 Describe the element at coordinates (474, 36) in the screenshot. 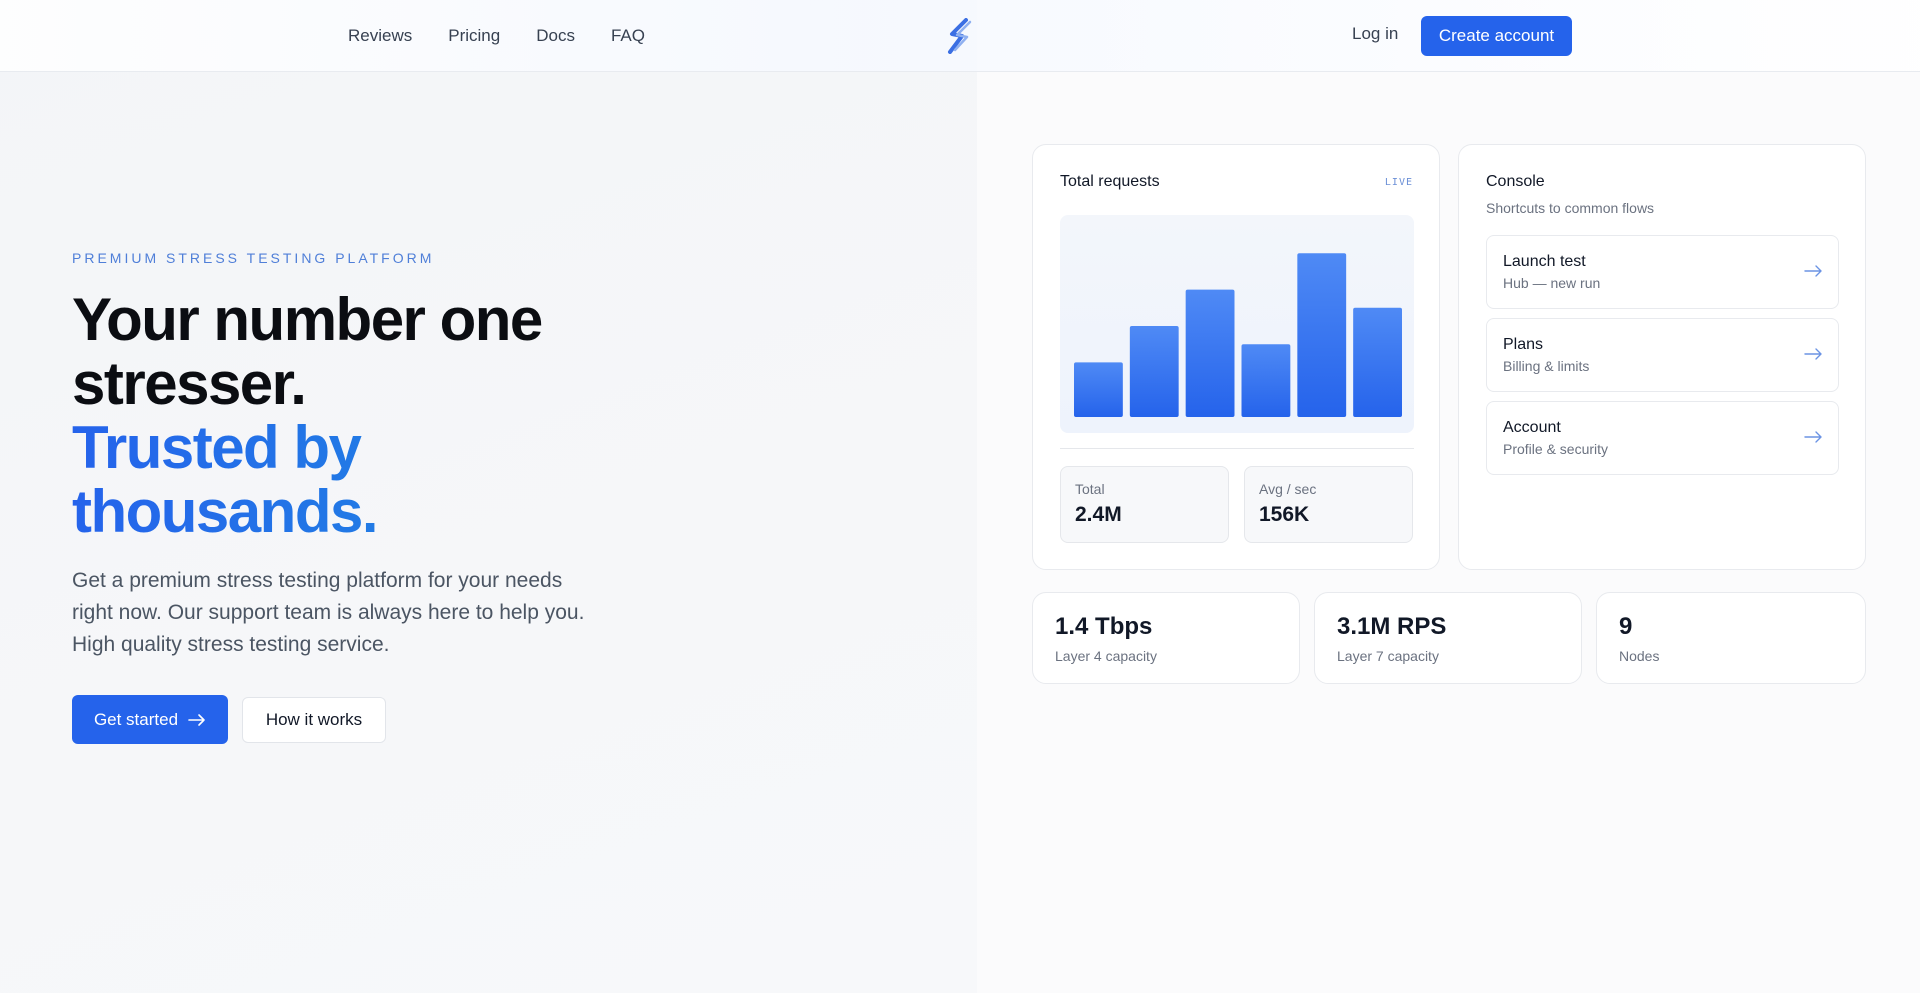

I see `nav-link-pricing: Pricing` at that location.